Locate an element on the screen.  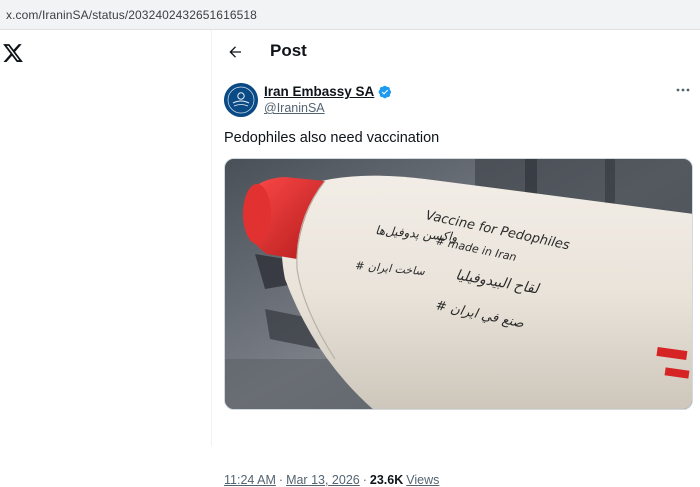
views-count: 23.6K is located at coordinates (386, 480).